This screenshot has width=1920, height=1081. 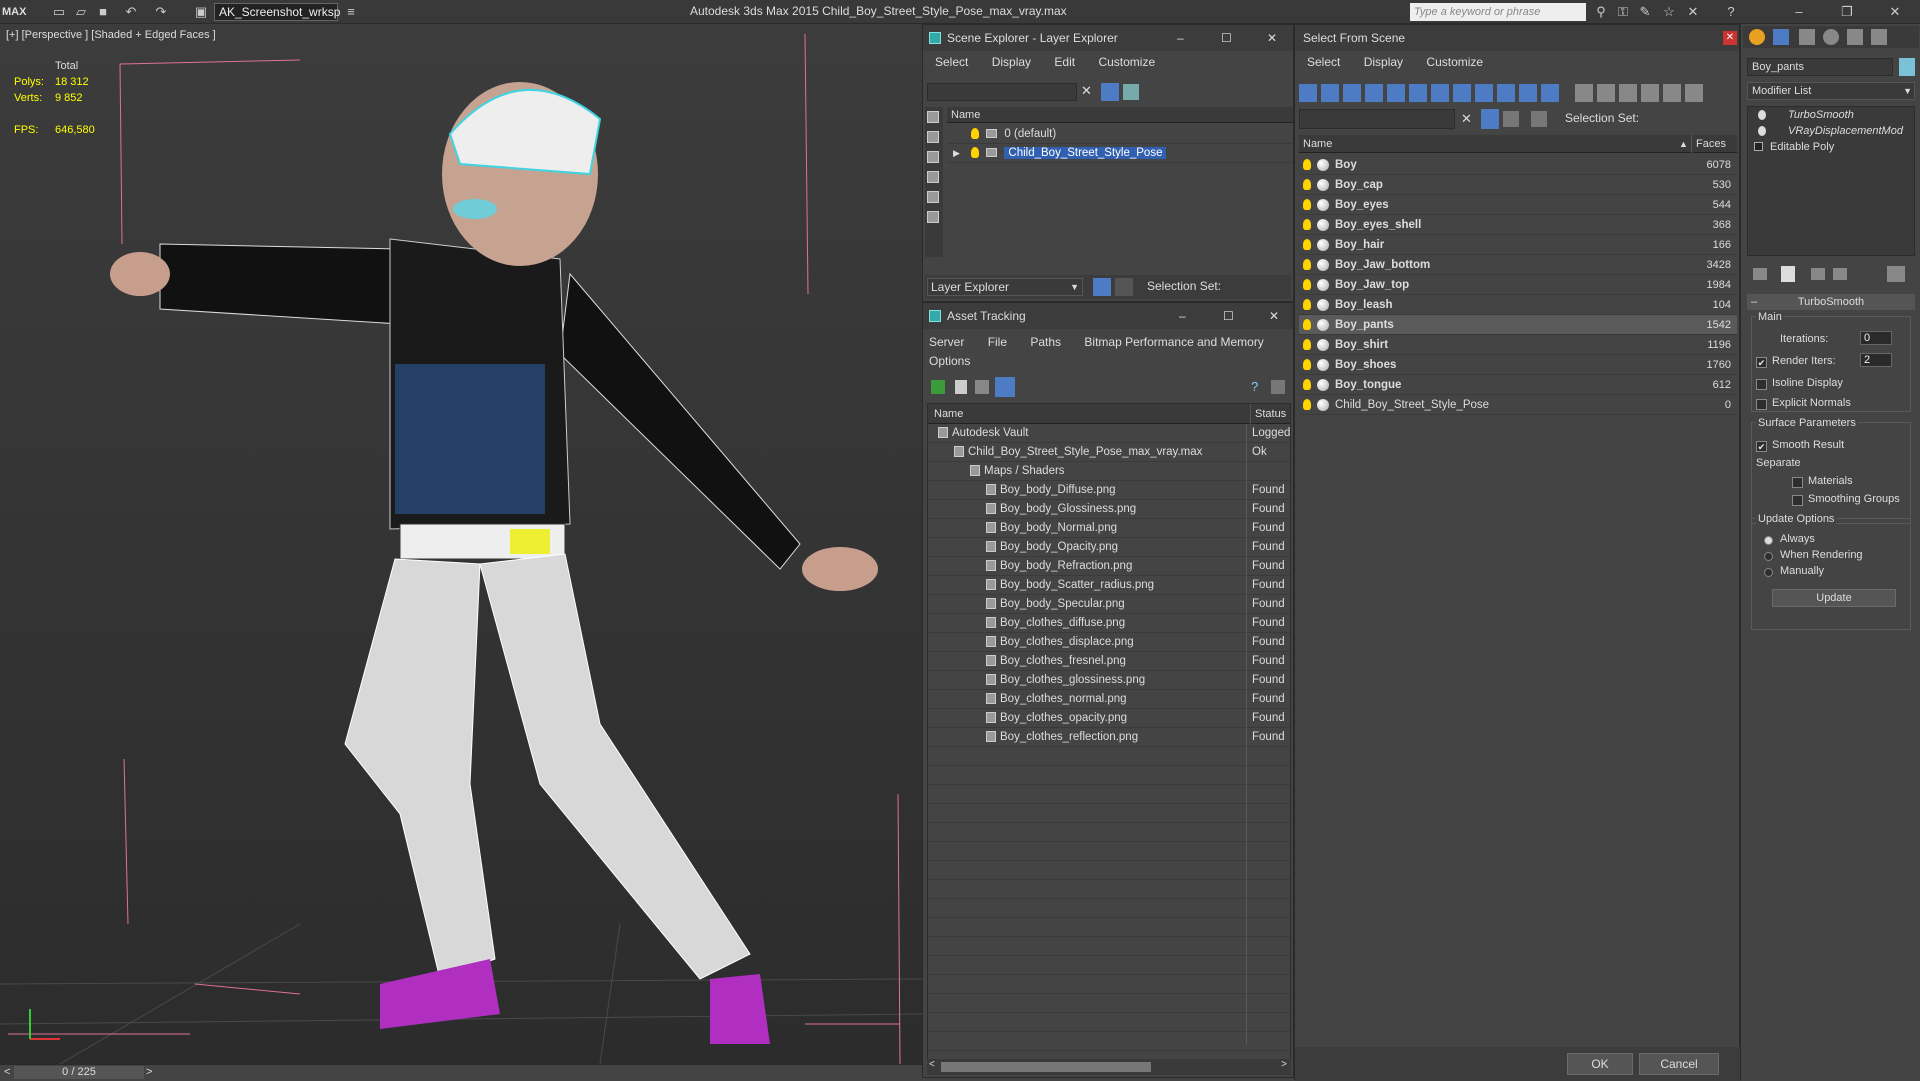 I want to click on open-file-icon: ▱, so click(x=81, y=12).